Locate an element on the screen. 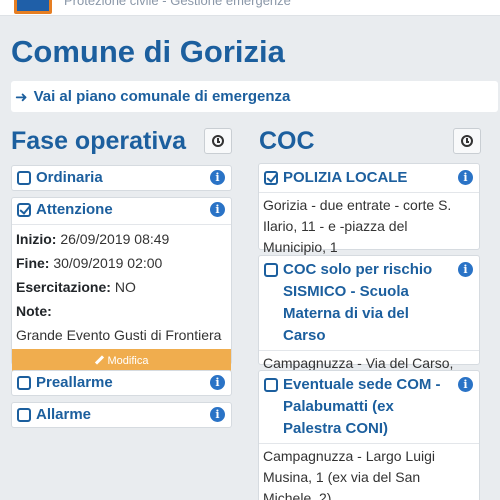 The width and height of the screenshot is (500, 500). fine-value: 30/09/2019 02:00 is located at coordinates (108, 263).